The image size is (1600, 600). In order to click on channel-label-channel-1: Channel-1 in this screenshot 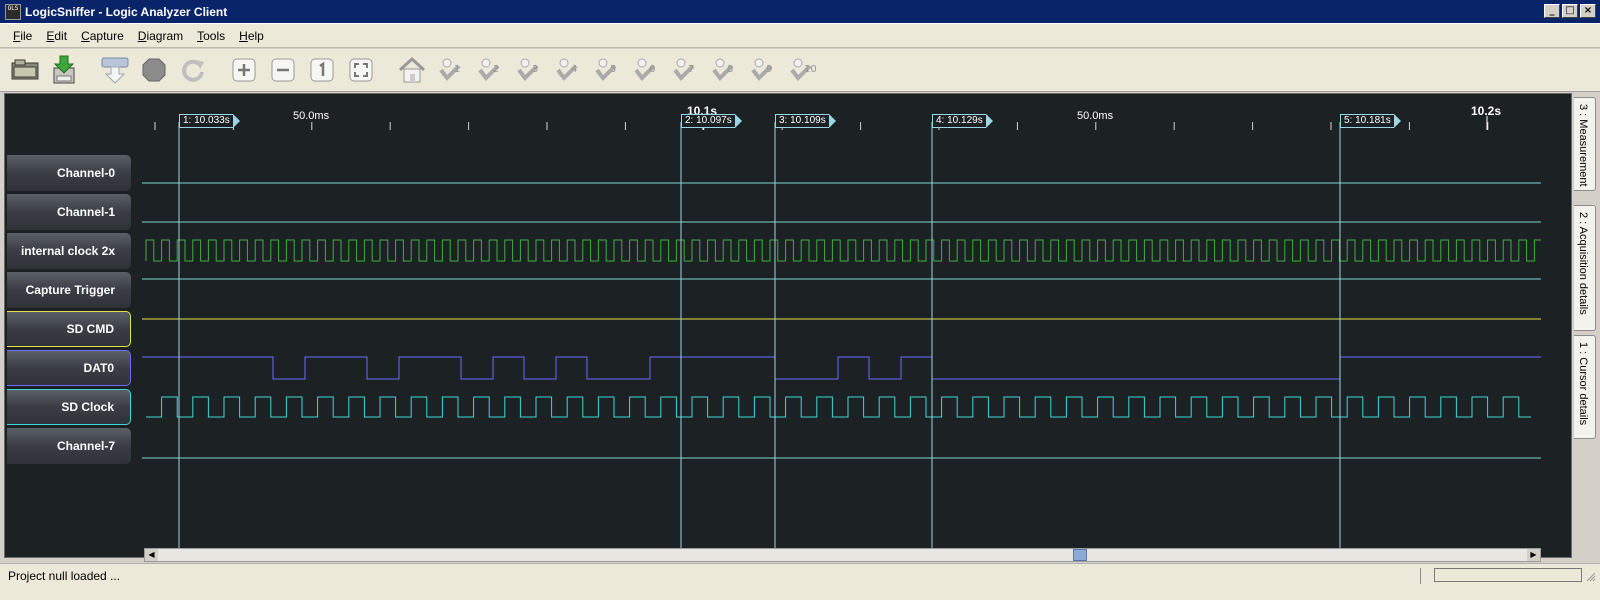, I will do `click(69, 212)`.